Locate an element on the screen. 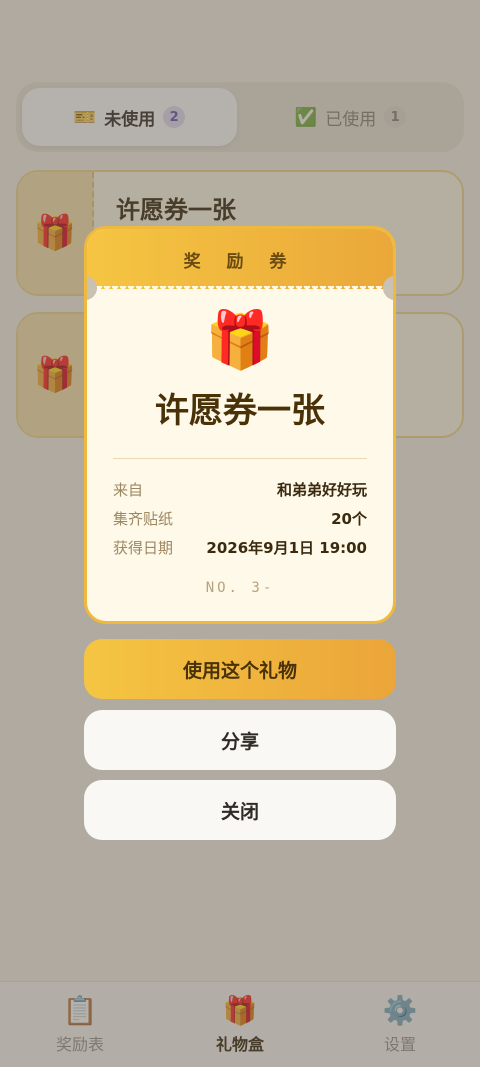  detail-value: 和弟弟好好玩 is located at coordinates (321, 490).